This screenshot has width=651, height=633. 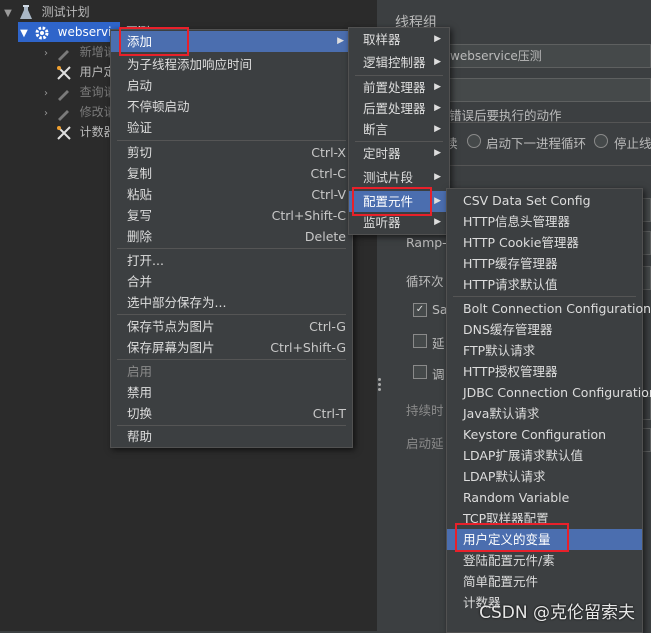 I want to click on menu-item-copy: 复制 Ctrl-C, so click(x=231, y=173).